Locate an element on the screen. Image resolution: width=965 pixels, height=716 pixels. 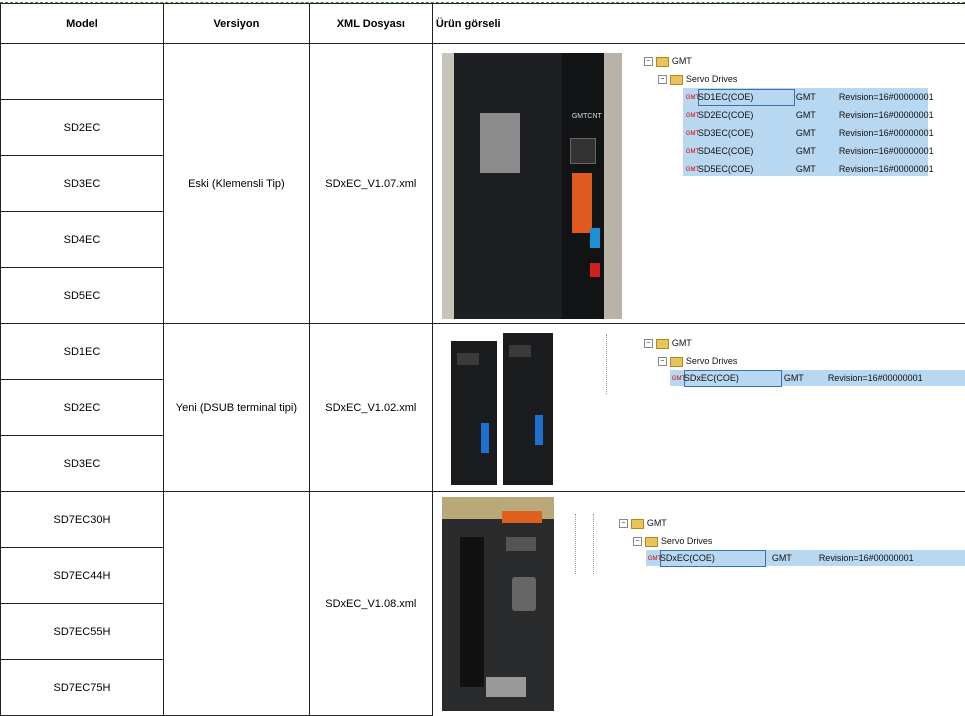
version-cell is located at coordinates (236, 604).